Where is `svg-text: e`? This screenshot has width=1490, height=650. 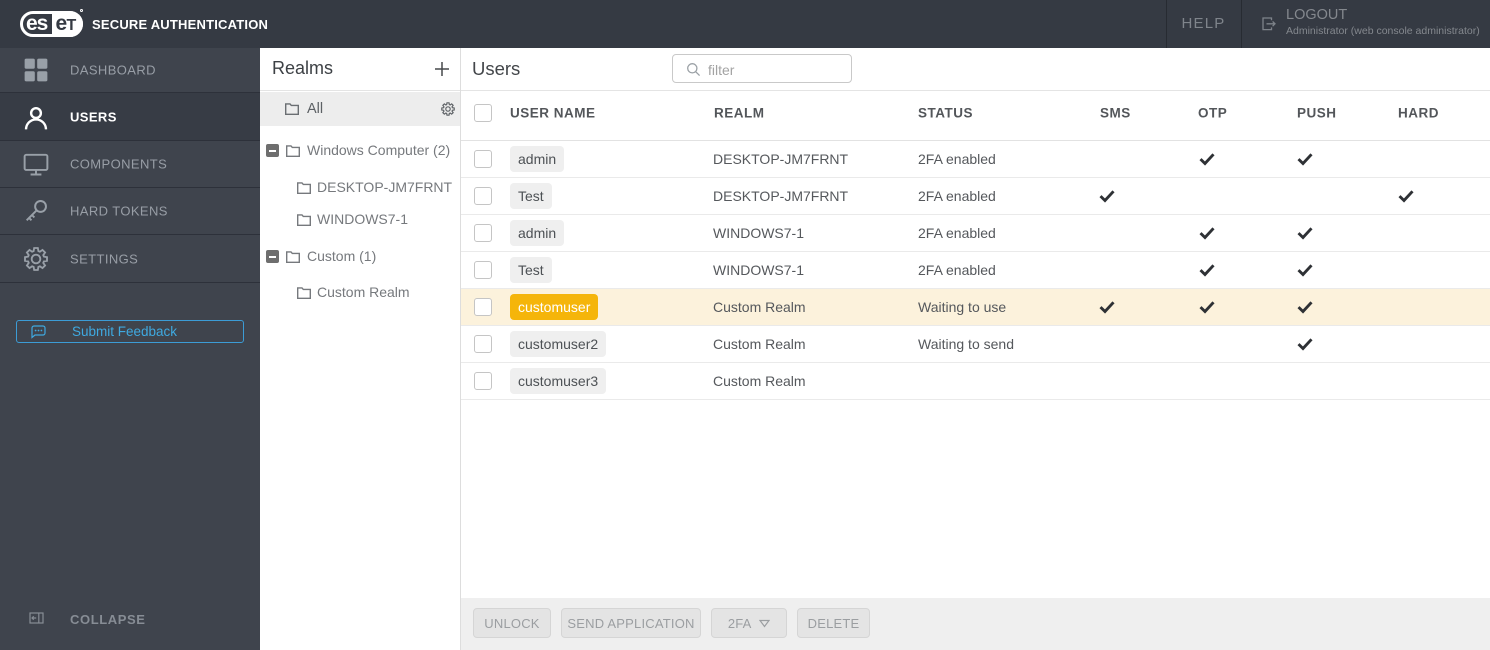
svg-text: e is located at coordinates (61, 23).